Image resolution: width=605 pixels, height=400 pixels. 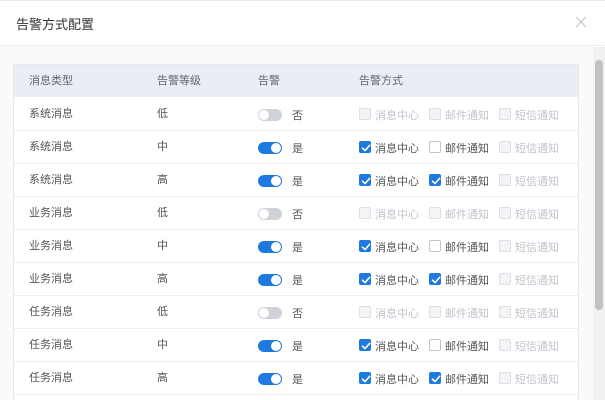 I want to click on table-row: 业务消息 高 是 消息中心 邮件通知 短信通知, so click(x=296, y=279).